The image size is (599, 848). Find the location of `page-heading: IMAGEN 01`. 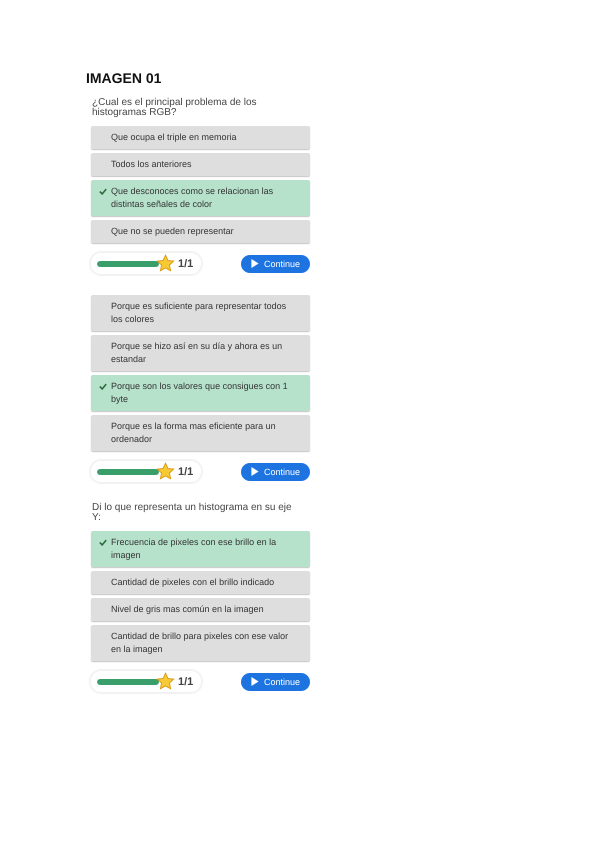

page-heading: IMAGEN 01 is located at coordinates (124, 78).